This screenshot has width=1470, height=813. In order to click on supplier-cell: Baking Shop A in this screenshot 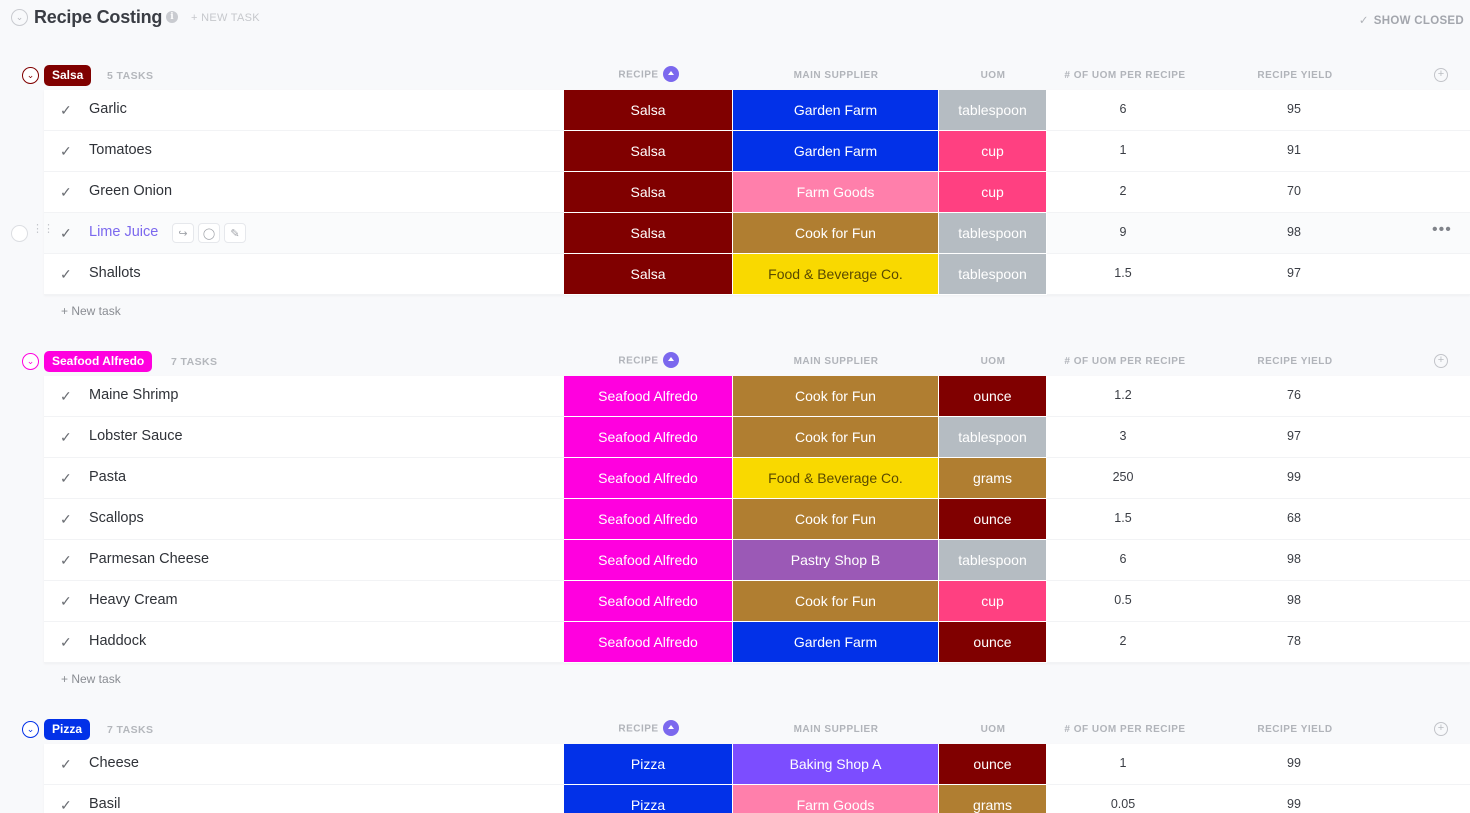, I will do `click(836, 764)`.